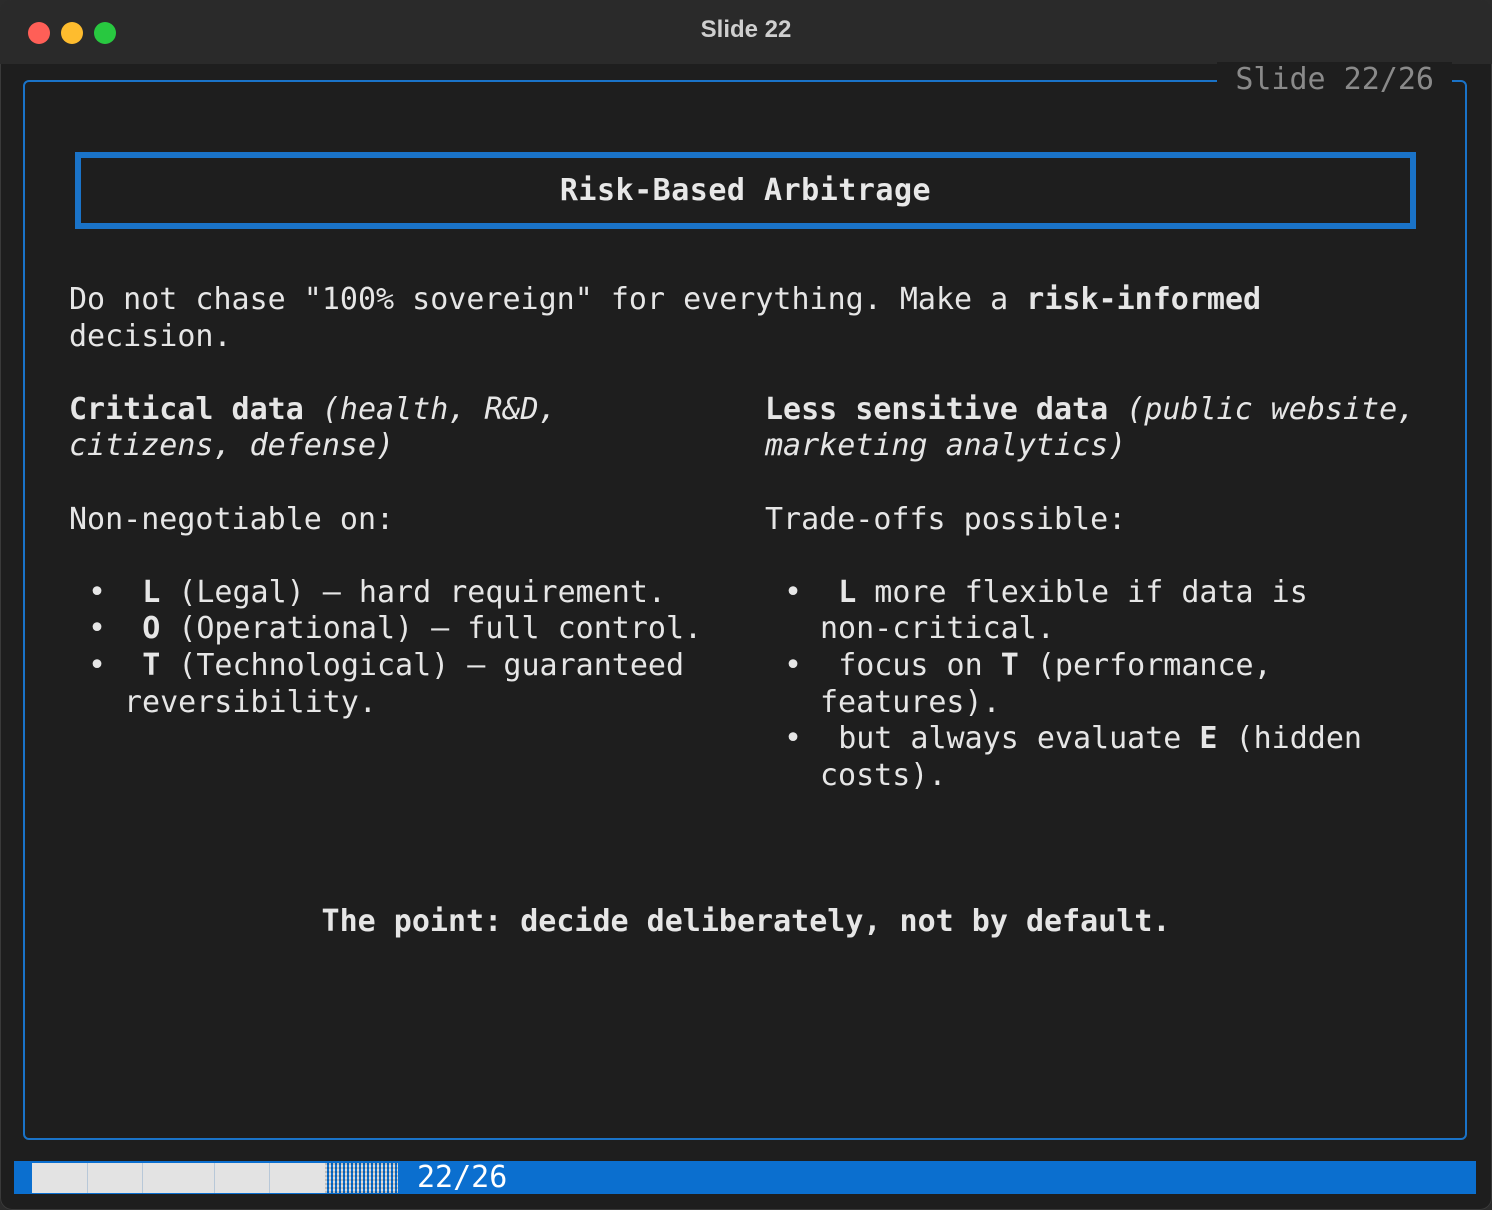 This screenshot has height=1210, width=1492. I want to click on left-bullet-1: • L (Legal) — hard requirement., so click(377, 592).